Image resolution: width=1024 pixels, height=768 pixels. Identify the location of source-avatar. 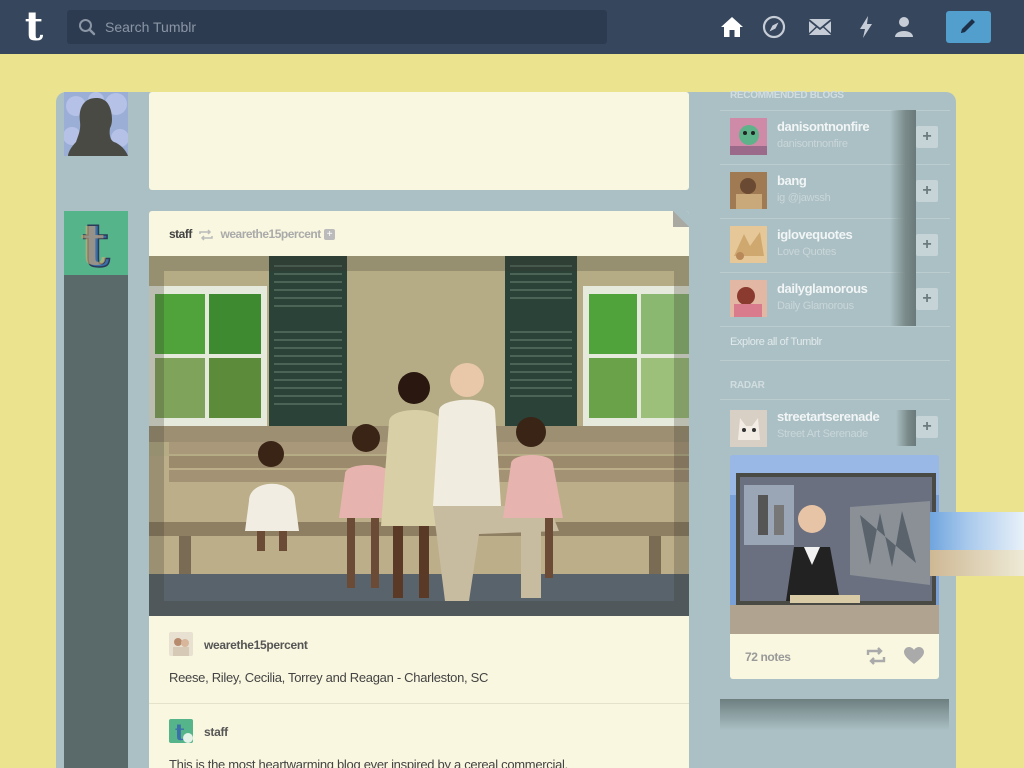
(181, 644).